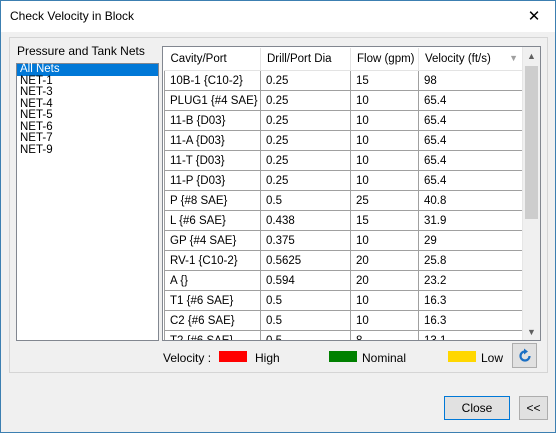 The height and width of the screenshot is (433, 556). Describe the element at coordinates (305, 280) in the screenshot. I see `table-cell: 0.594` at that location.